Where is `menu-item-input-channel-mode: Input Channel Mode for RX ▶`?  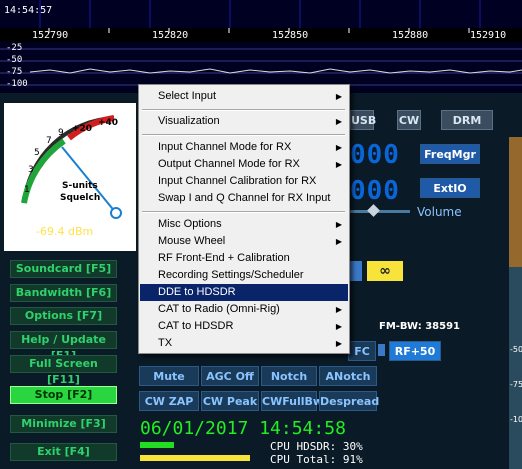
menu-item-input-channel-mode: Input Channel Mode for RX ▶ is located at coordinates (244, 147).